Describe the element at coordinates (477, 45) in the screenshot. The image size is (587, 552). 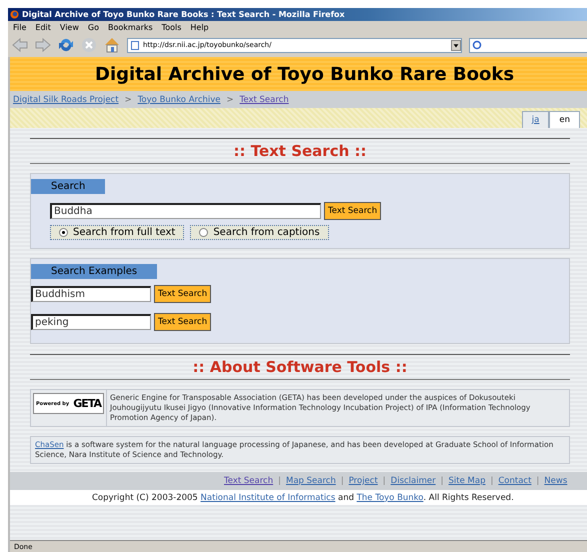
I see `search-engine-icon` at that location.